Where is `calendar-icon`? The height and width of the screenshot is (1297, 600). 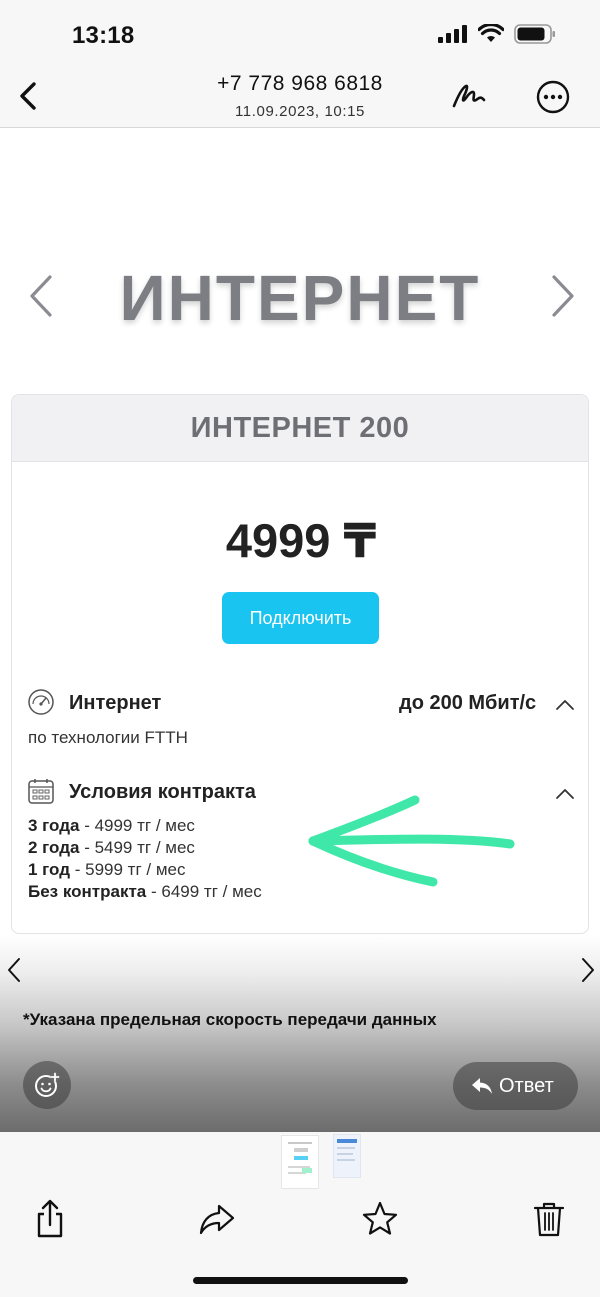
calendar-icon is located at coordinates (41, 791).